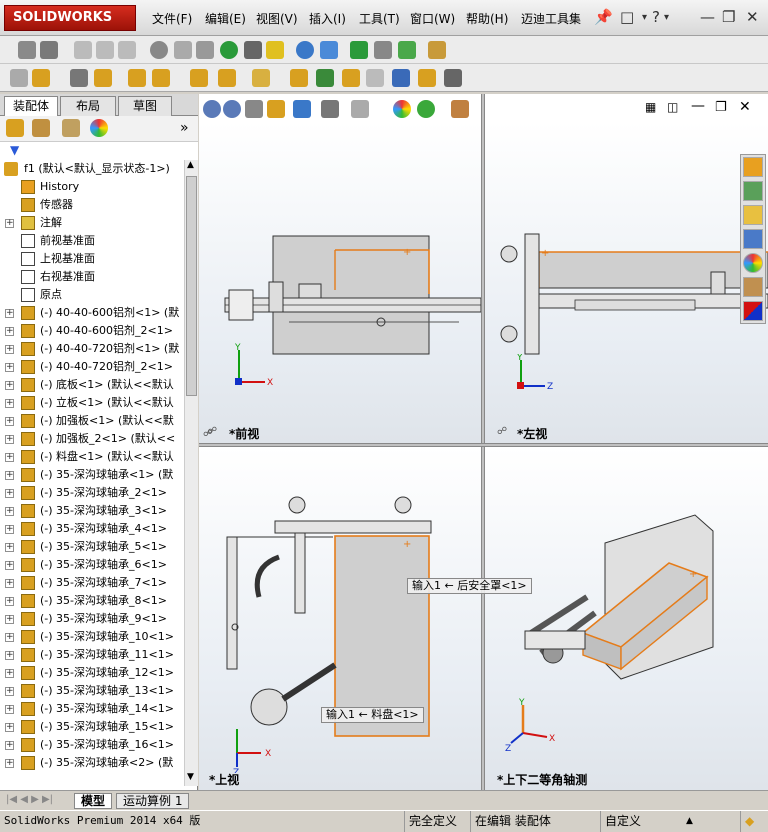  I want to click on viewport-minimize-icon: —, so click(698, 106).